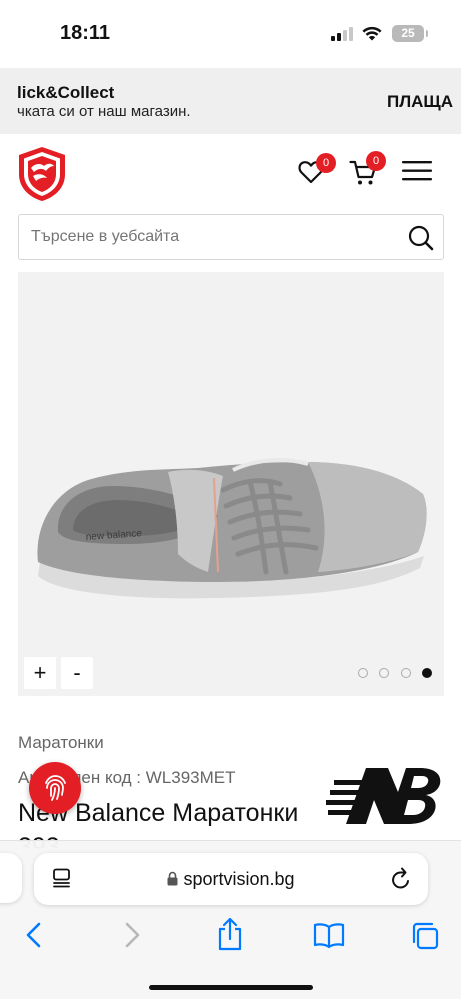  I want to click on forward-icon, so click(132, 935).